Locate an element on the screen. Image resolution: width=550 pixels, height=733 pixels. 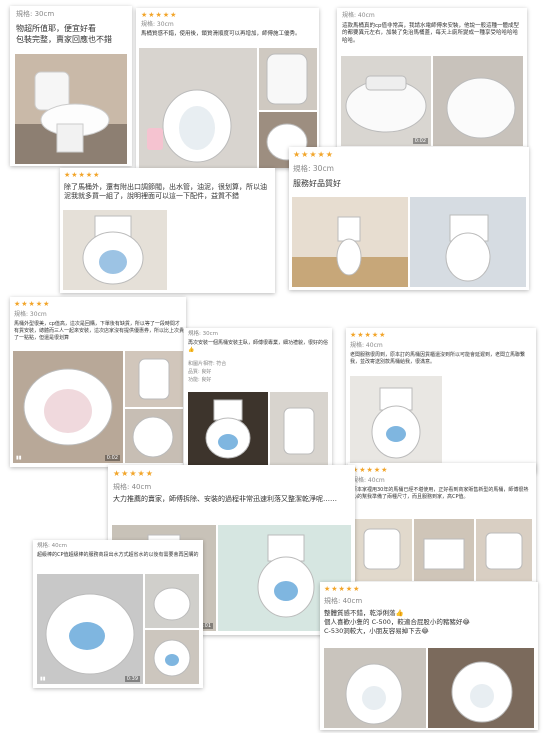
review-text: 物超所值耶，便宜好看 包裝完整，賣家回應也不錯 is located at coordinates (64, 34).